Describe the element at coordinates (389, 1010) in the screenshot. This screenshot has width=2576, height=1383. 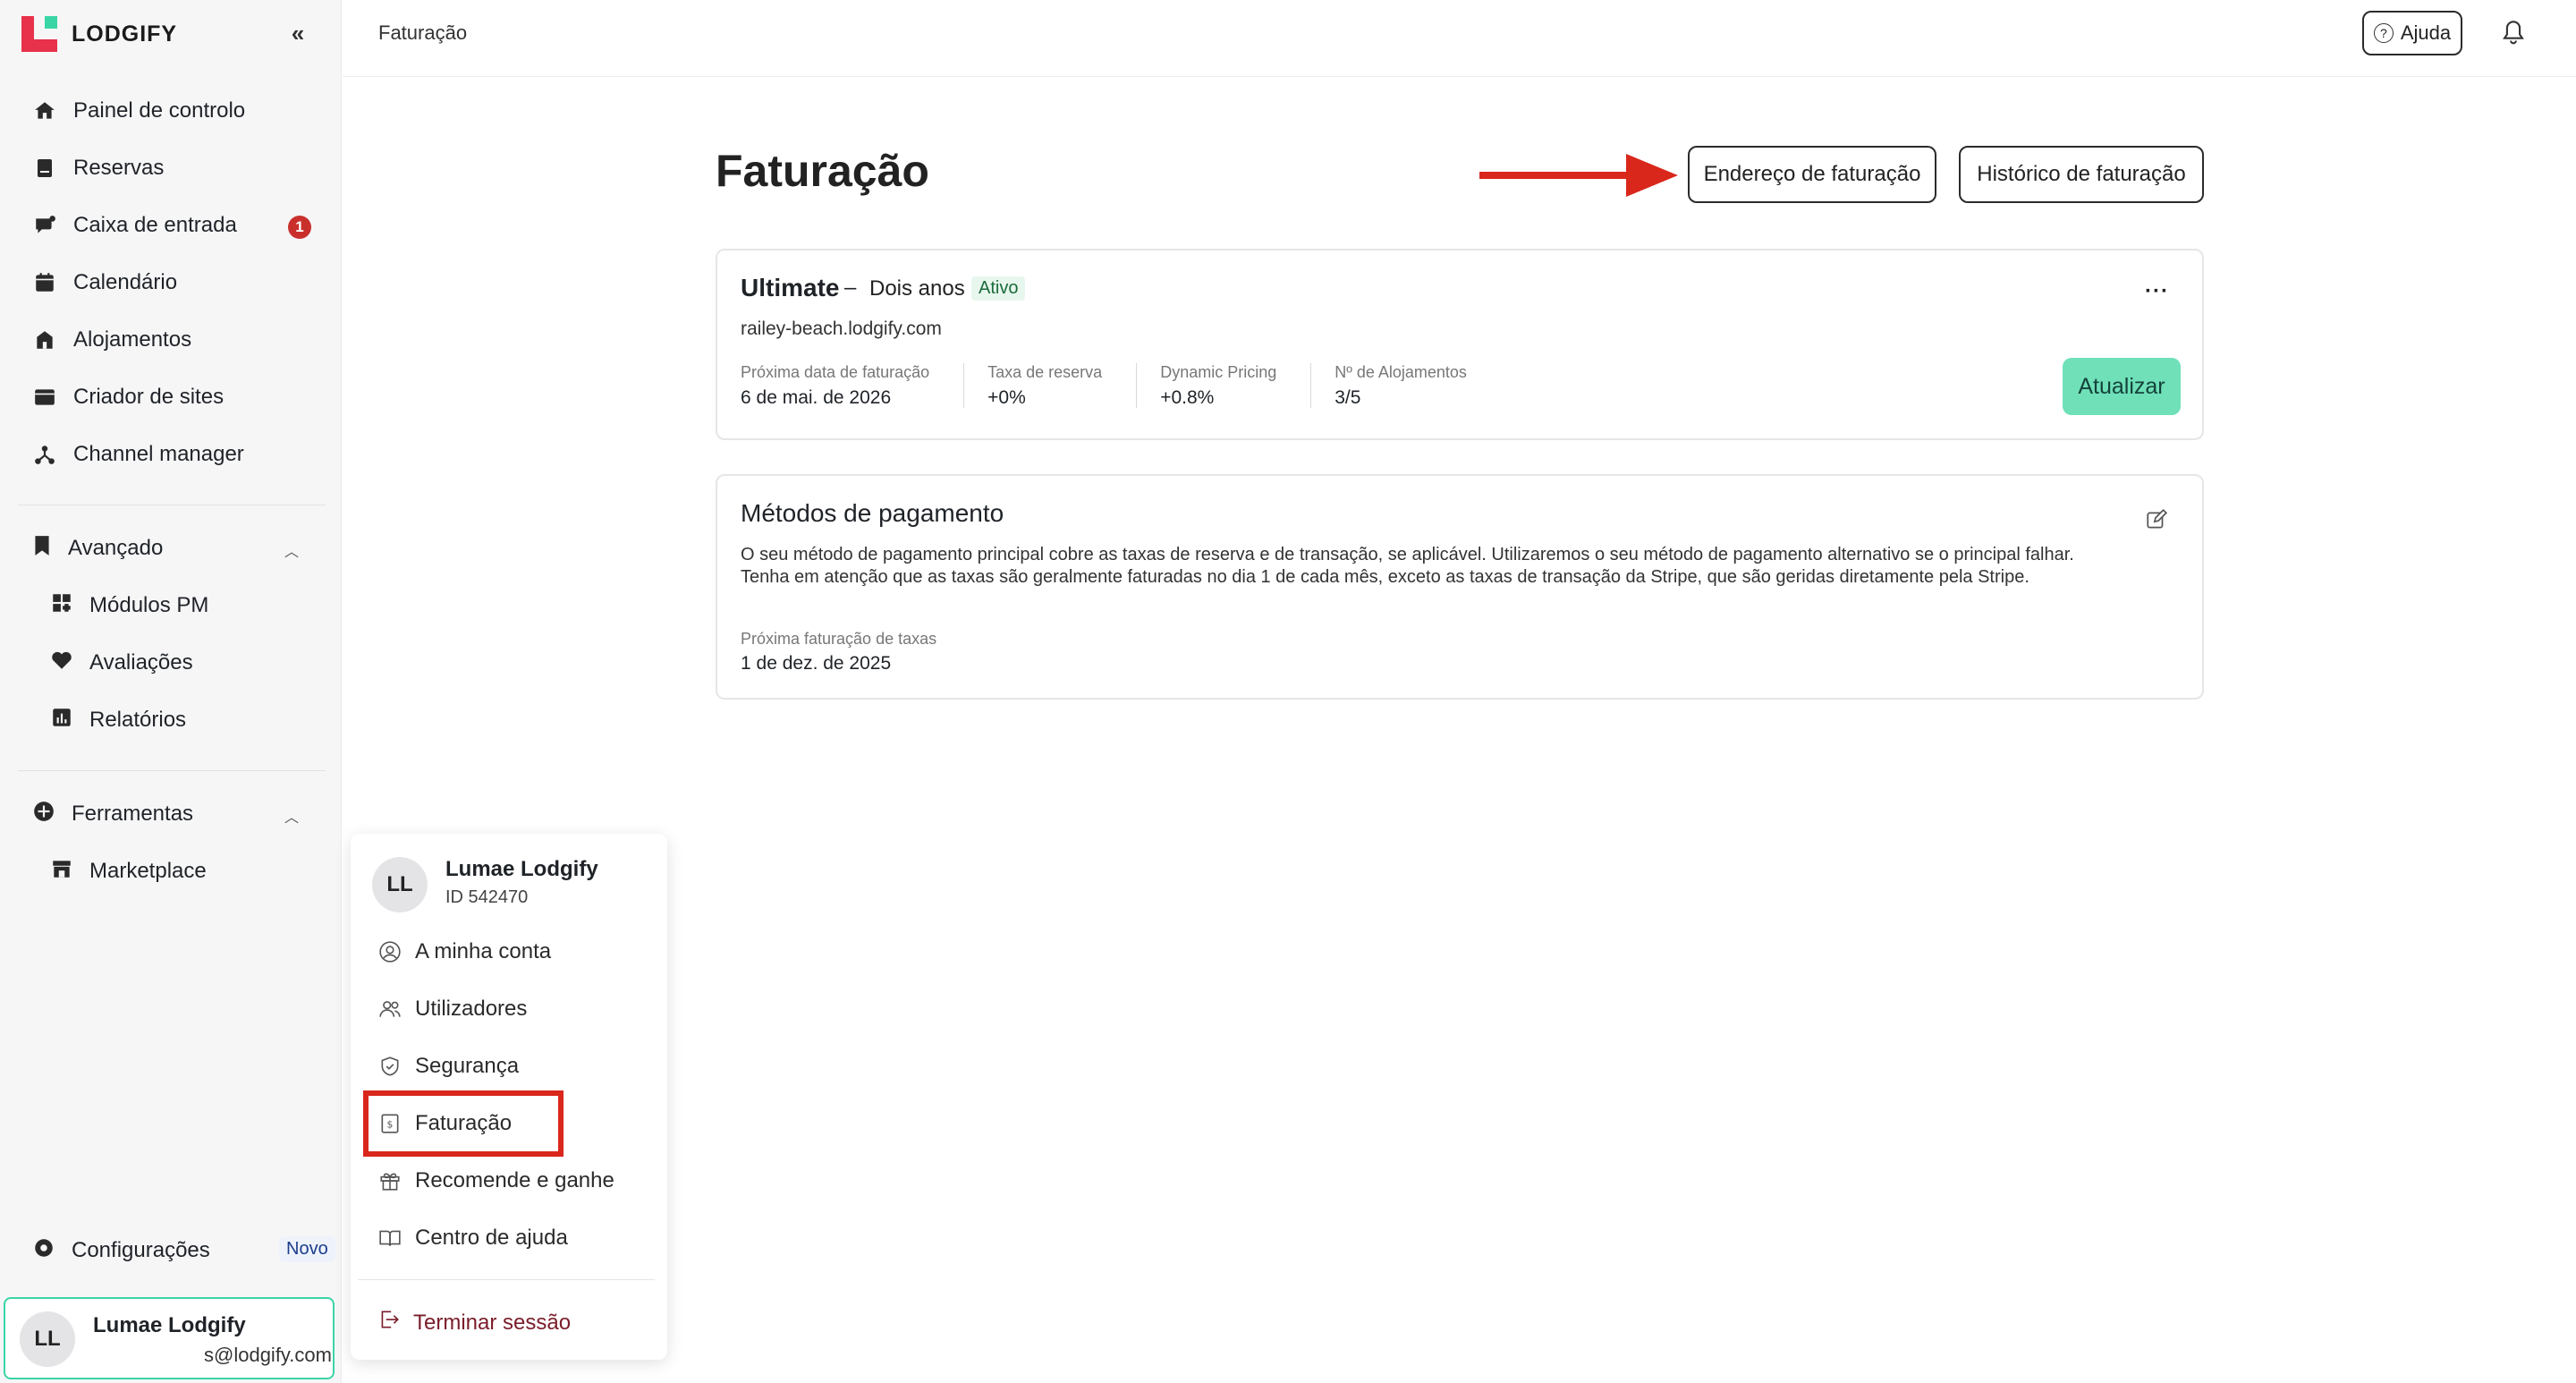
I see `users-icon` at that location.